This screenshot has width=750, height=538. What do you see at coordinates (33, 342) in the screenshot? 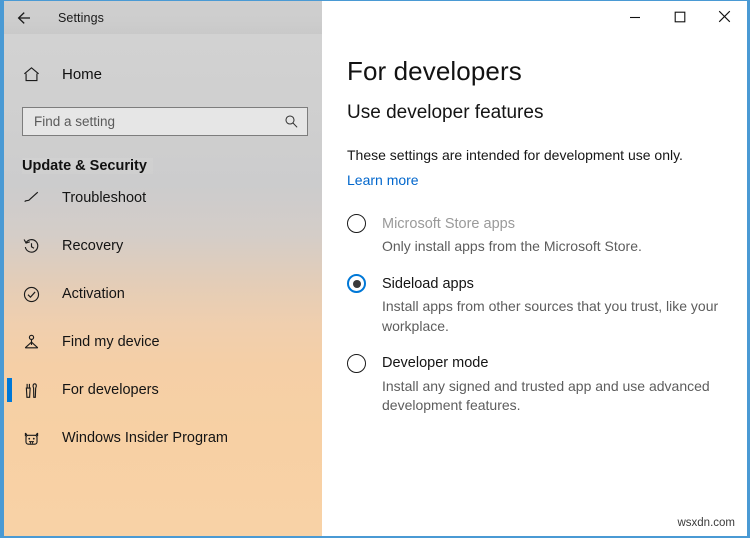
I see `find-my-device-icon` at bounding box center [33, 342].